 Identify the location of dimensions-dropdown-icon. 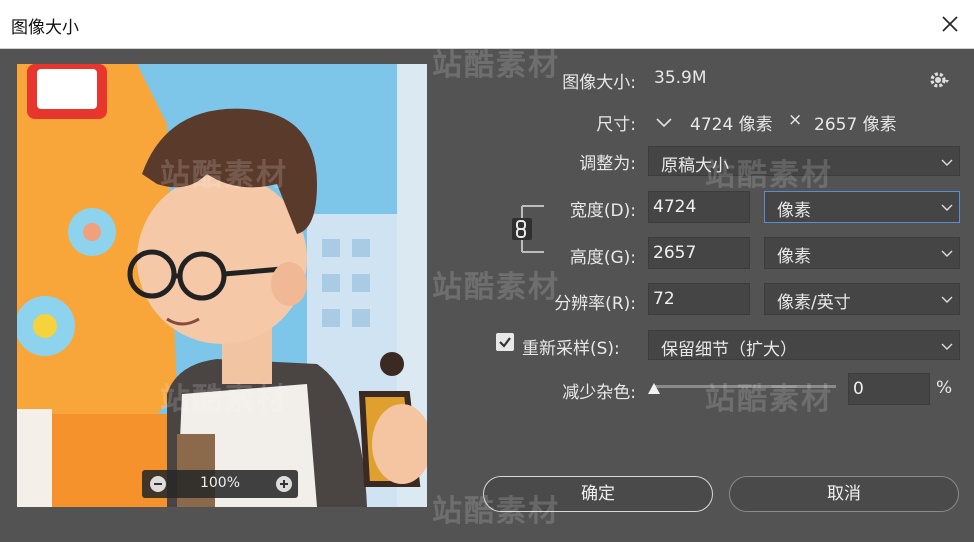
(664, 122).